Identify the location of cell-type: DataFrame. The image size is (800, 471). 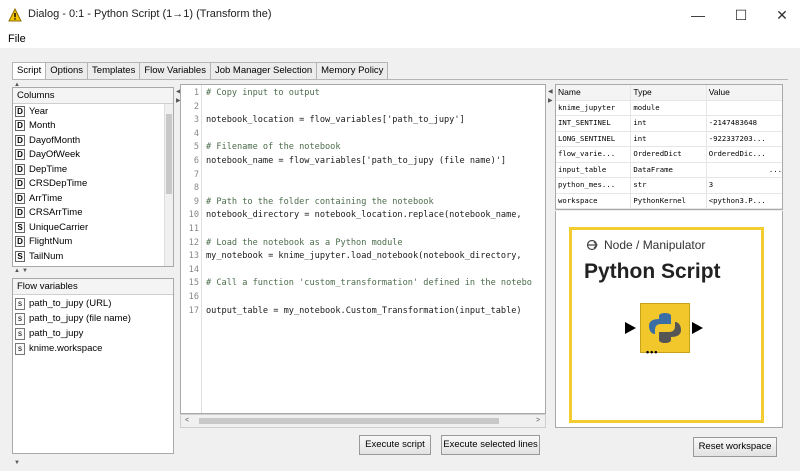
(669, 169).